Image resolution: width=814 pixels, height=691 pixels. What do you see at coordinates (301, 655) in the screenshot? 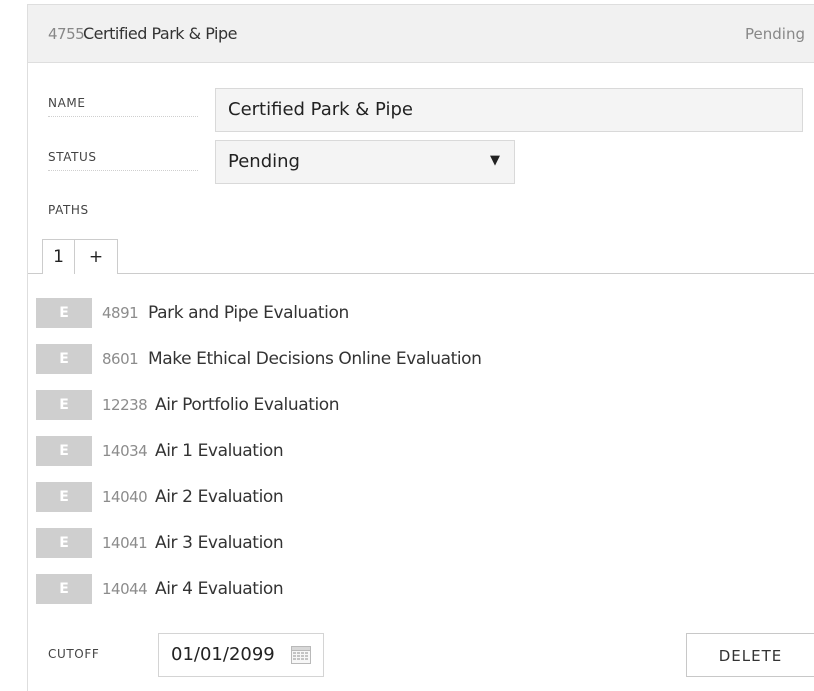
I see `calendar-icon` at bounding box center [301, 655].